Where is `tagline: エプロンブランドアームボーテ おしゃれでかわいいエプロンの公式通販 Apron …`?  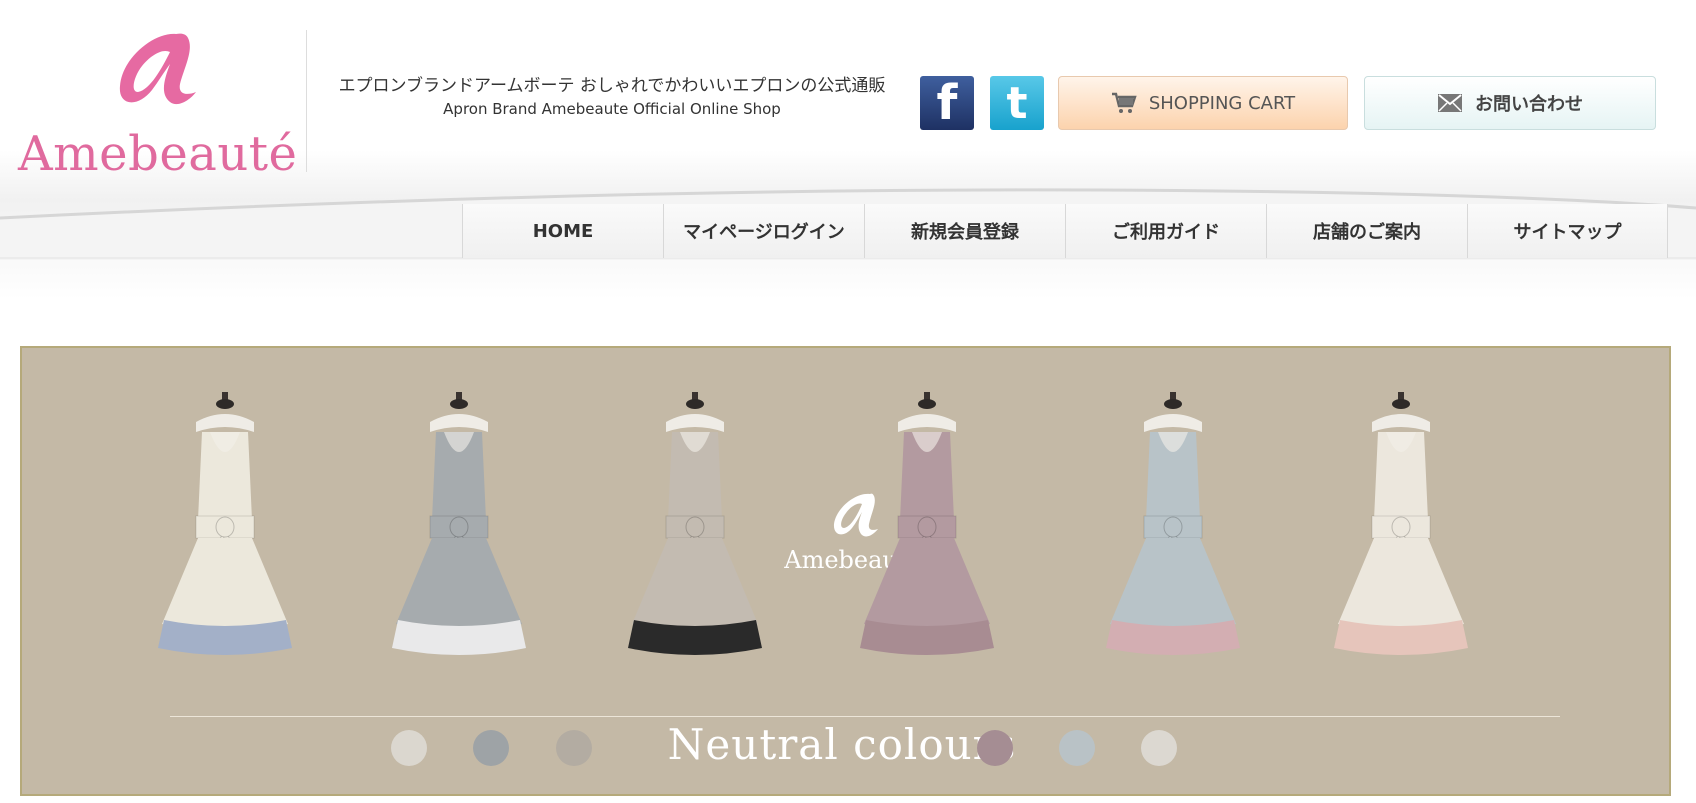 tagline: エプロンブランドアームボーテ おしゃれでかわいいエプロンの公式通販 Apron … is located at coordinates (612, 97).